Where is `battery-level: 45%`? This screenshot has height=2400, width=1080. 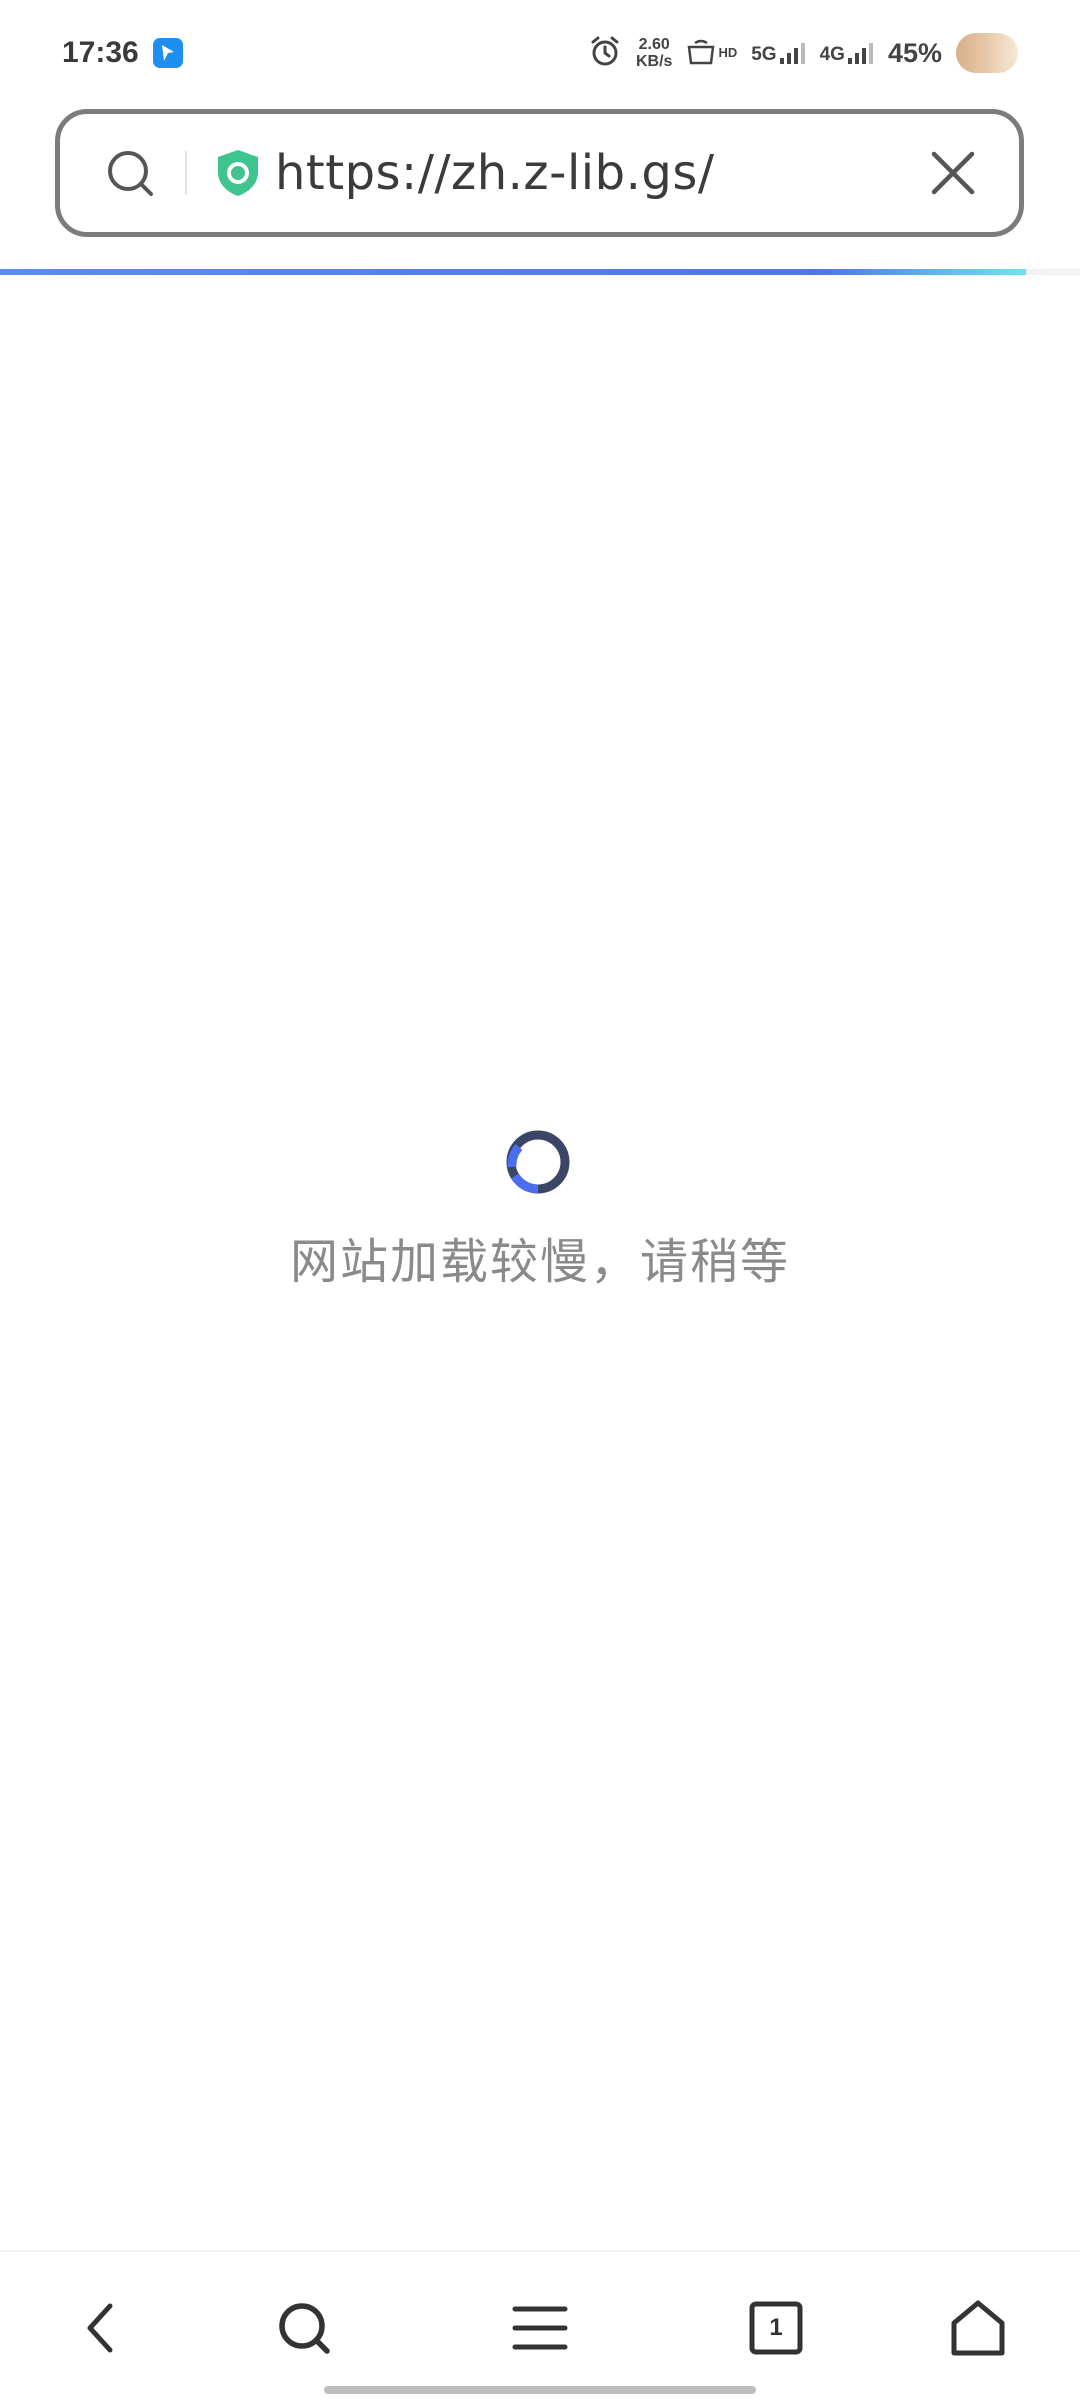 battery-level: 45% is located at coordinates (914, 52).